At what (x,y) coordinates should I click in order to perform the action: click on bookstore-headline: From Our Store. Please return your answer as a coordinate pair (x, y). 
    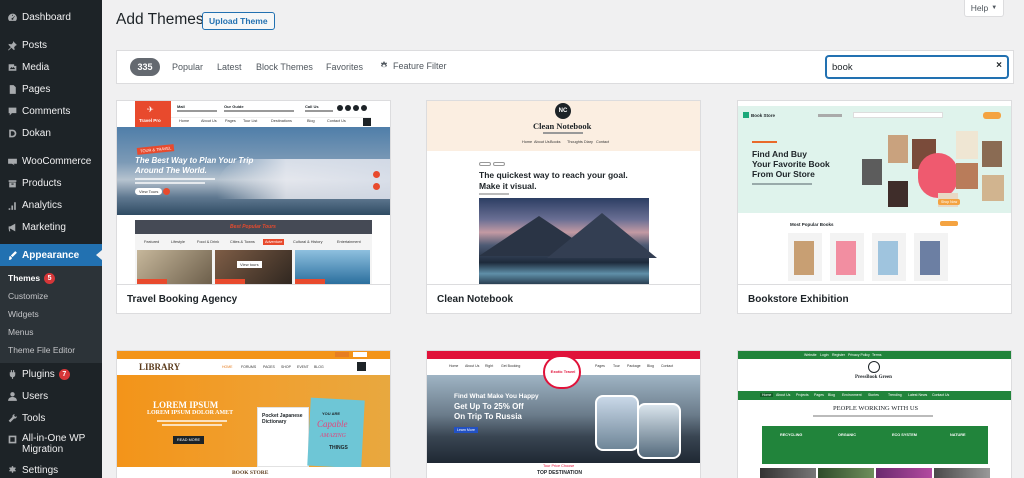
    Looking at the image, I should click on (783, 174).